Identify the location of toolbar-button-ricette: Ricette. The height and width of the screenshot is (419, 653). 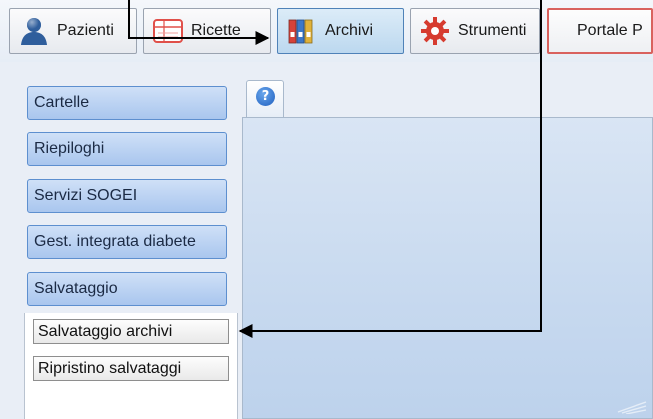
(207, 31).